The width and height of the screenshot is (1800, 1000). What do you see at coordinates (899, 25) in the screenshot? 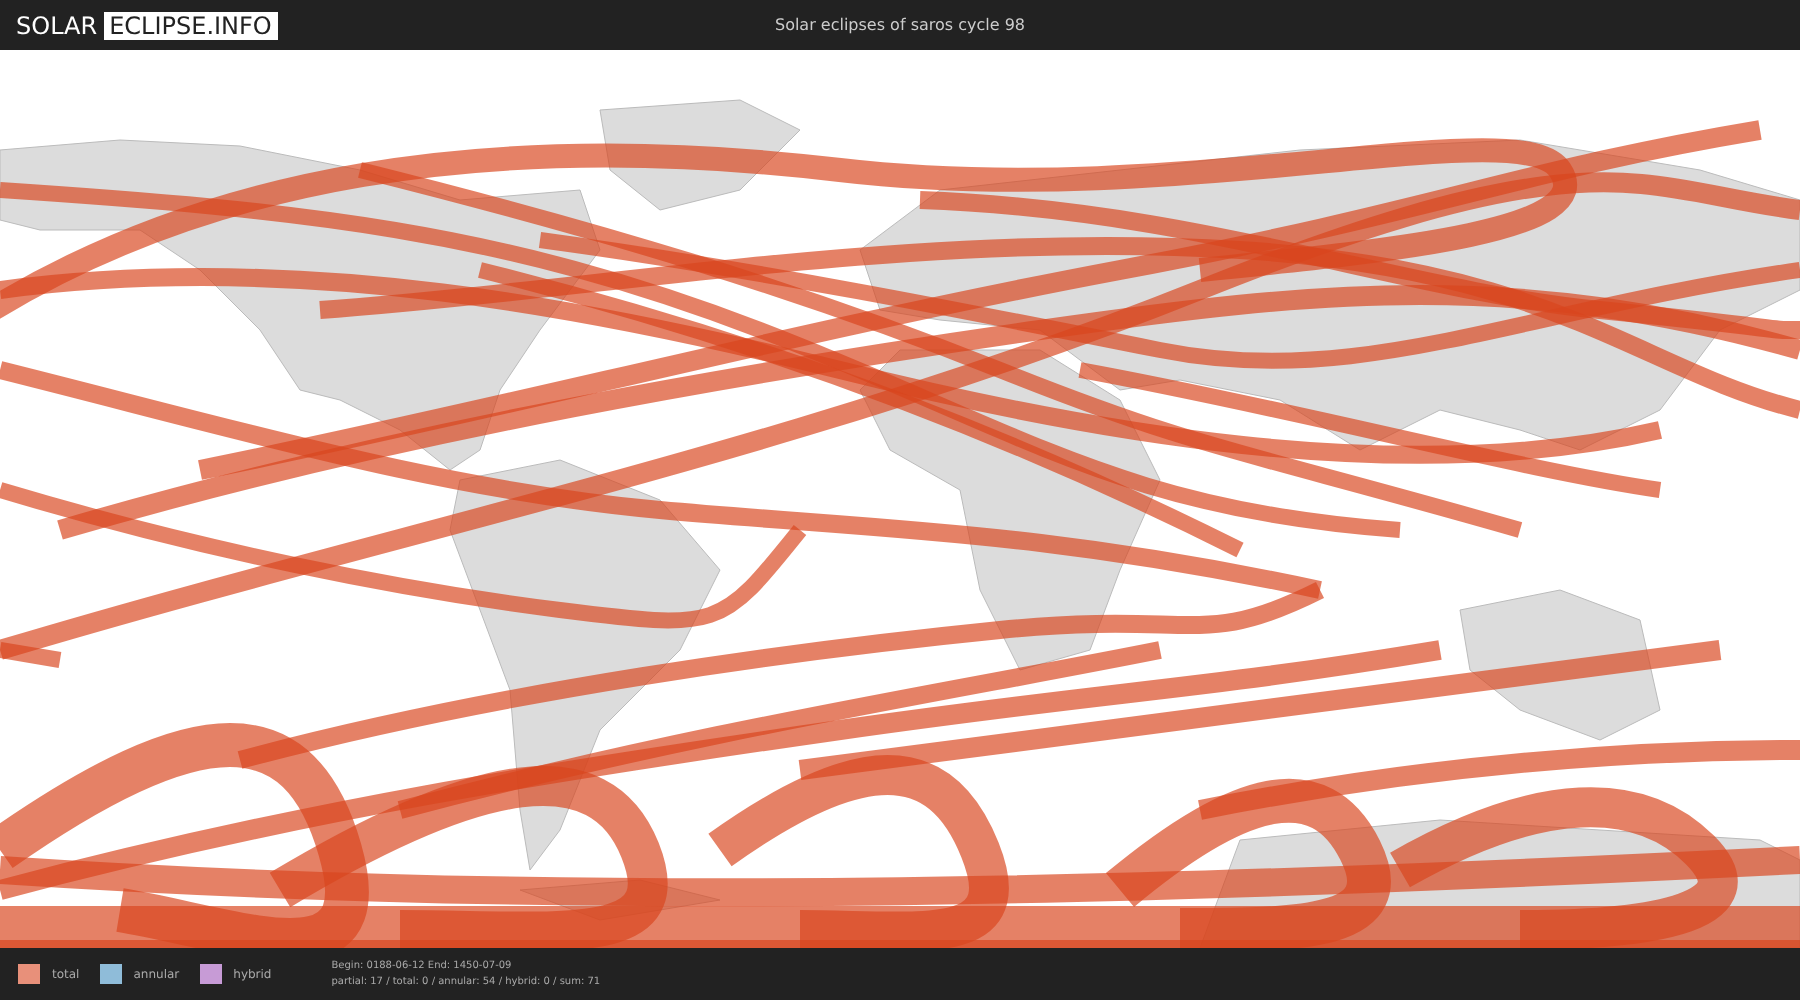
I see `page-title: Solar eclipses of saros cycle 98` at bounding box center [899, 25].